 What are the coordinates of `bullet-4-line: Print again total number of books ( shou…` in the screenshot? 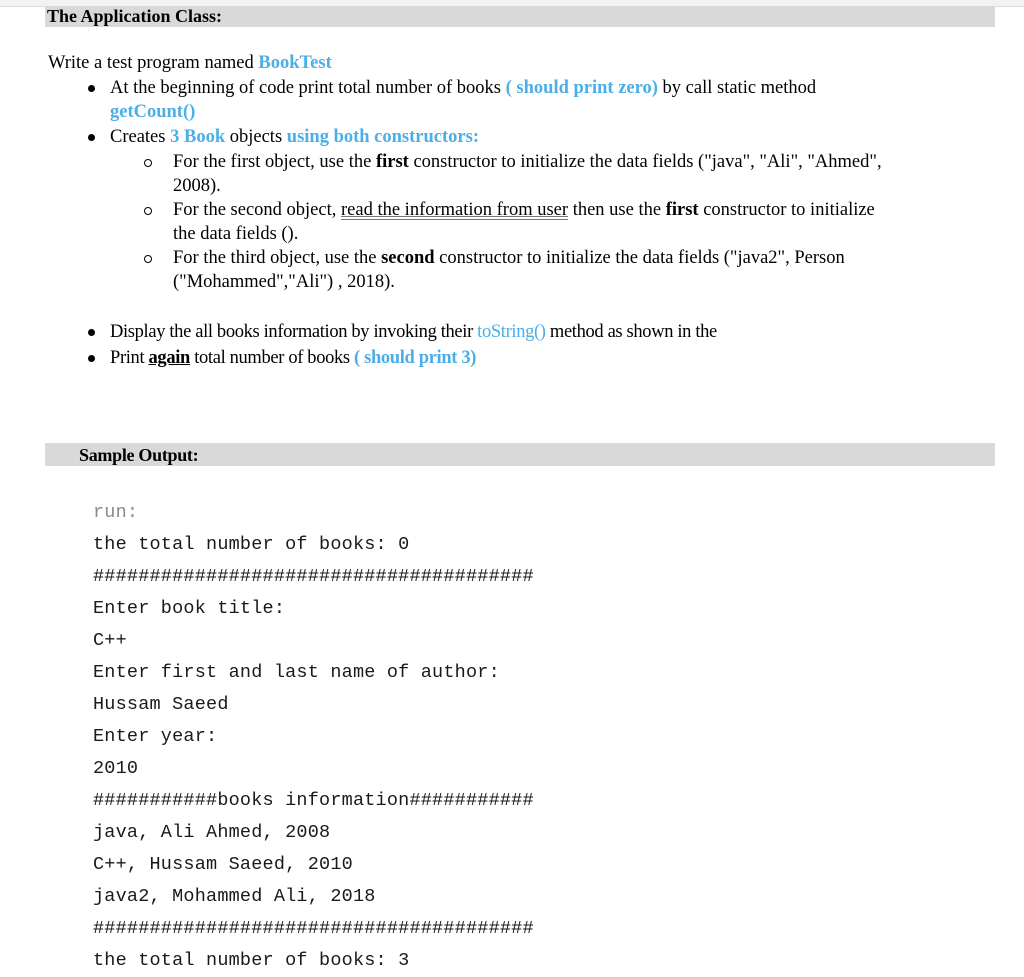 It's located at (293, 358).